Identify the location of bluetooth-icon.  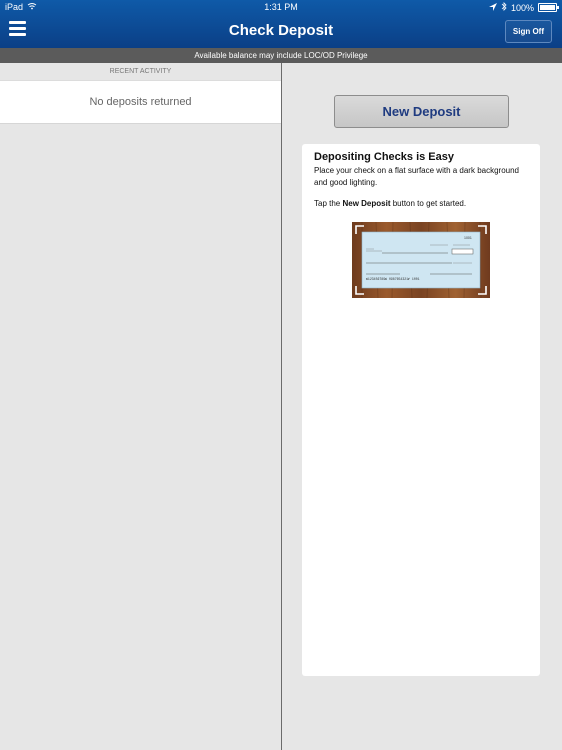
(504, 7).